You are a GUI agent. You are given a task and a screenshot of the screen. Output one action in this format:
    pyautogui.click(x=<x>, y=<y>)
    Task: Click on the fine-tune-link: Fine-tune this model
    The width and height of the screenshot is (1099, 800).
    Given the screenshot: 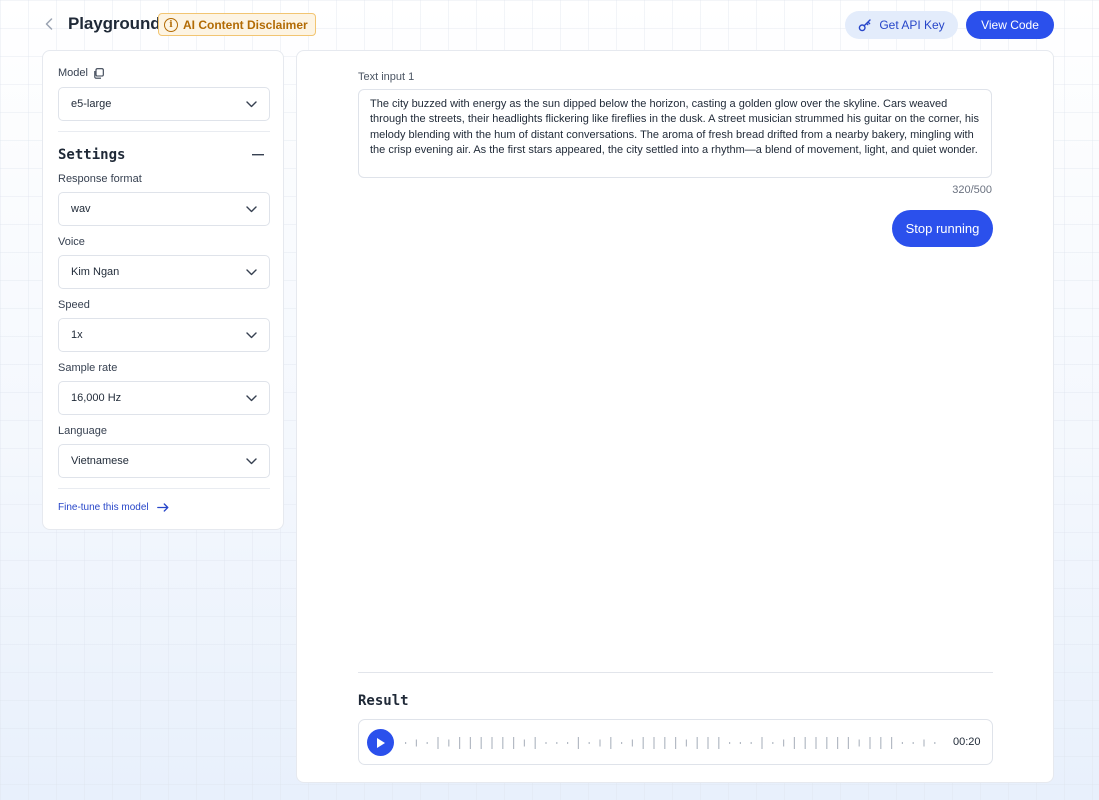 What is the action you would take?
    pyautogui.click(x=113, y=507)
    